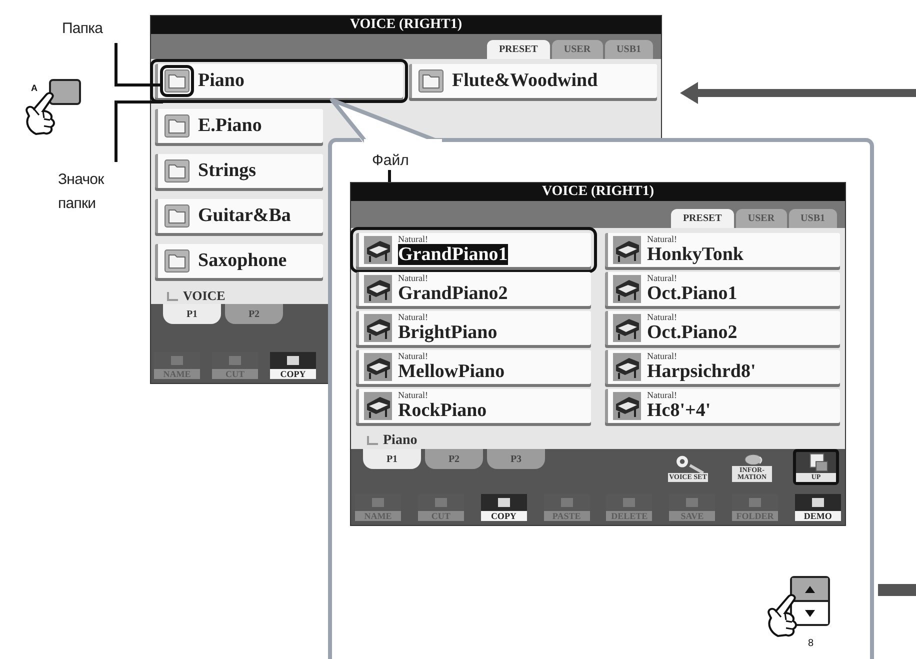  Describe the element at coordinates (239, 126) in the screenshot. I see `category-button: E.Piano` at that location.